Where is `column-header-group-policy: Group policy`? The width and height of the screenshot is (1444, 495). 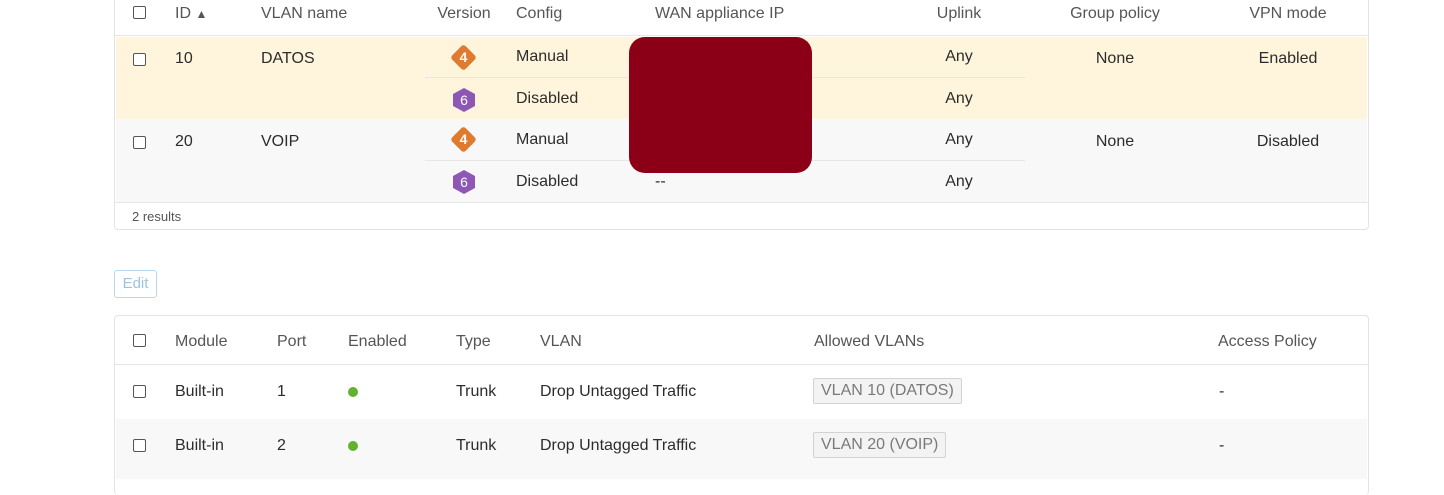
column-header-group-policy: Group policy is located at coordinates (1115, 14).